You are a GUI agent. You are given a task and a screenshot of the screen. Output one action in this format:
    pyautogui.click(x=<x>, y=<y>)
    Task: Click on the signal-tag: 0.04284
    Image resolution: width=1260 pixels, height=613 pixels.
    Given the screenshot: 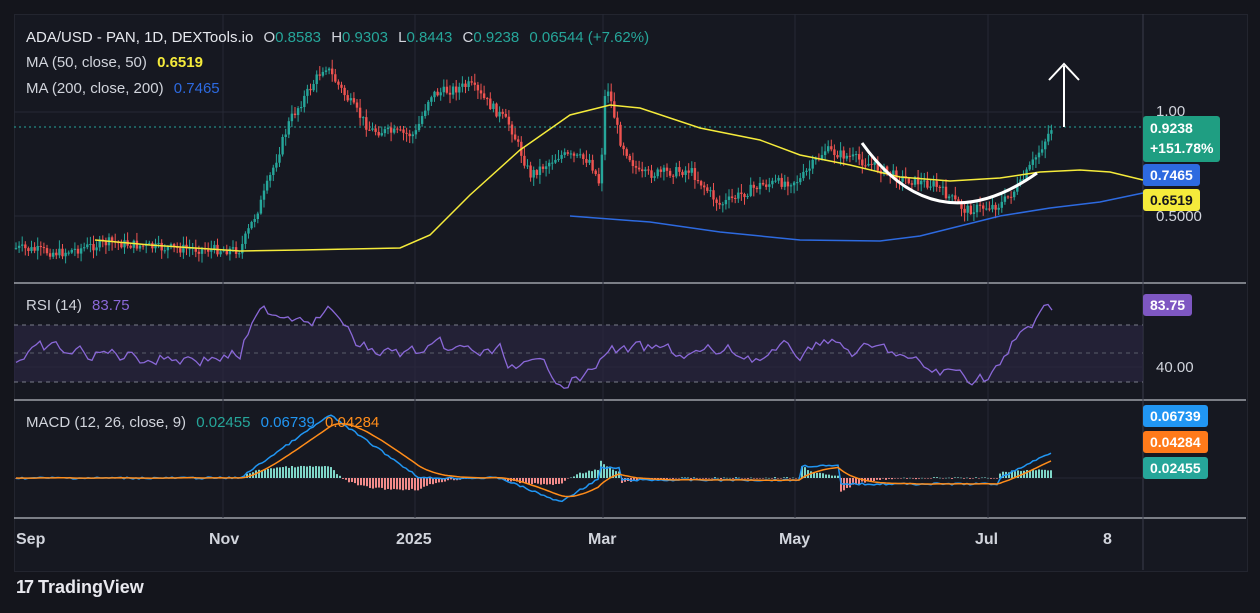 What is the action you would take?
    pyautogui.click(x=1175, y=442)
    